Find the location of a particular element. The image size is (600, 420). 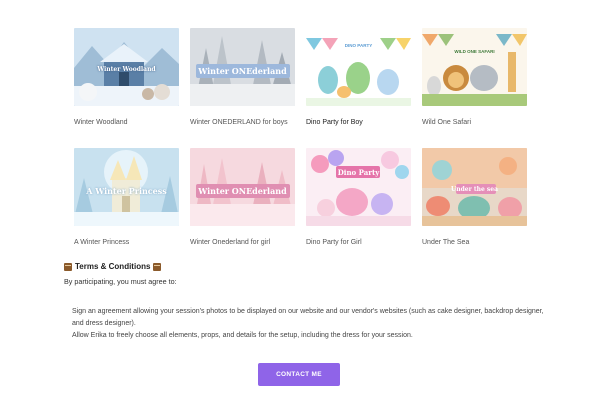

theme-overlay-title: WILD ONE SAFARI is located at coordinates (474, 51).